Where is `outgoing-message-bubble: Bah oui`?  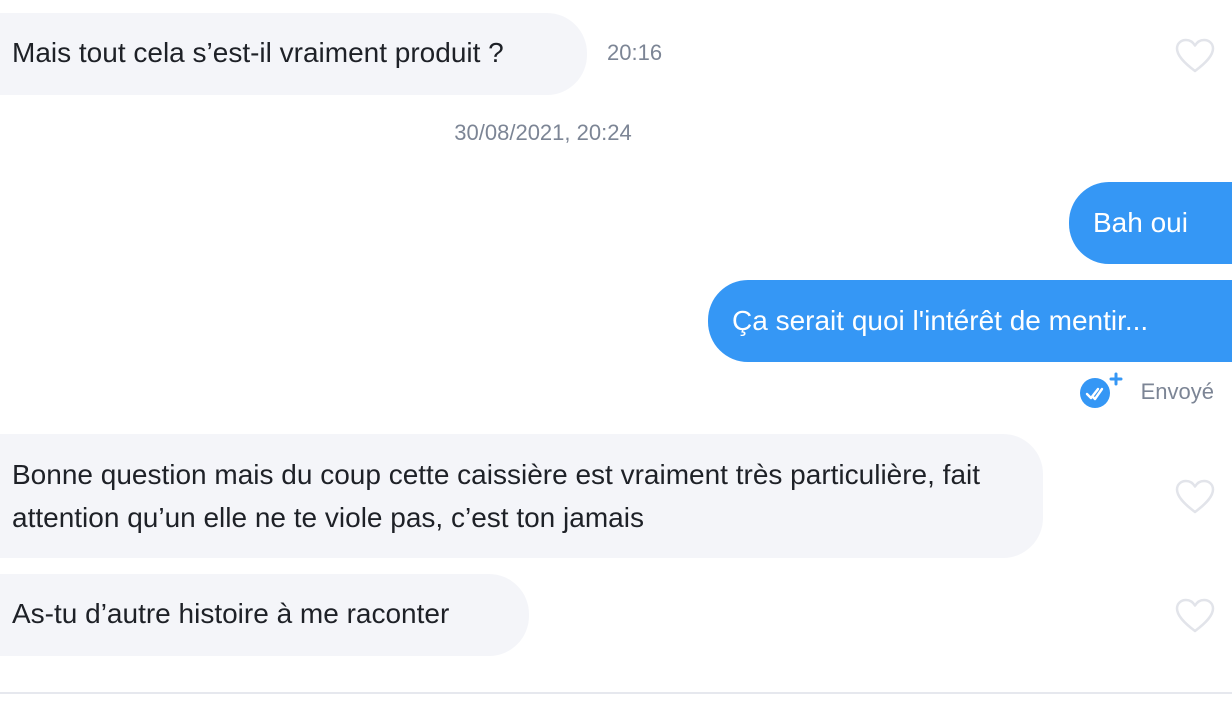 outgoing-message-bubble: Bah oui is located at coordinates (1150, 223).